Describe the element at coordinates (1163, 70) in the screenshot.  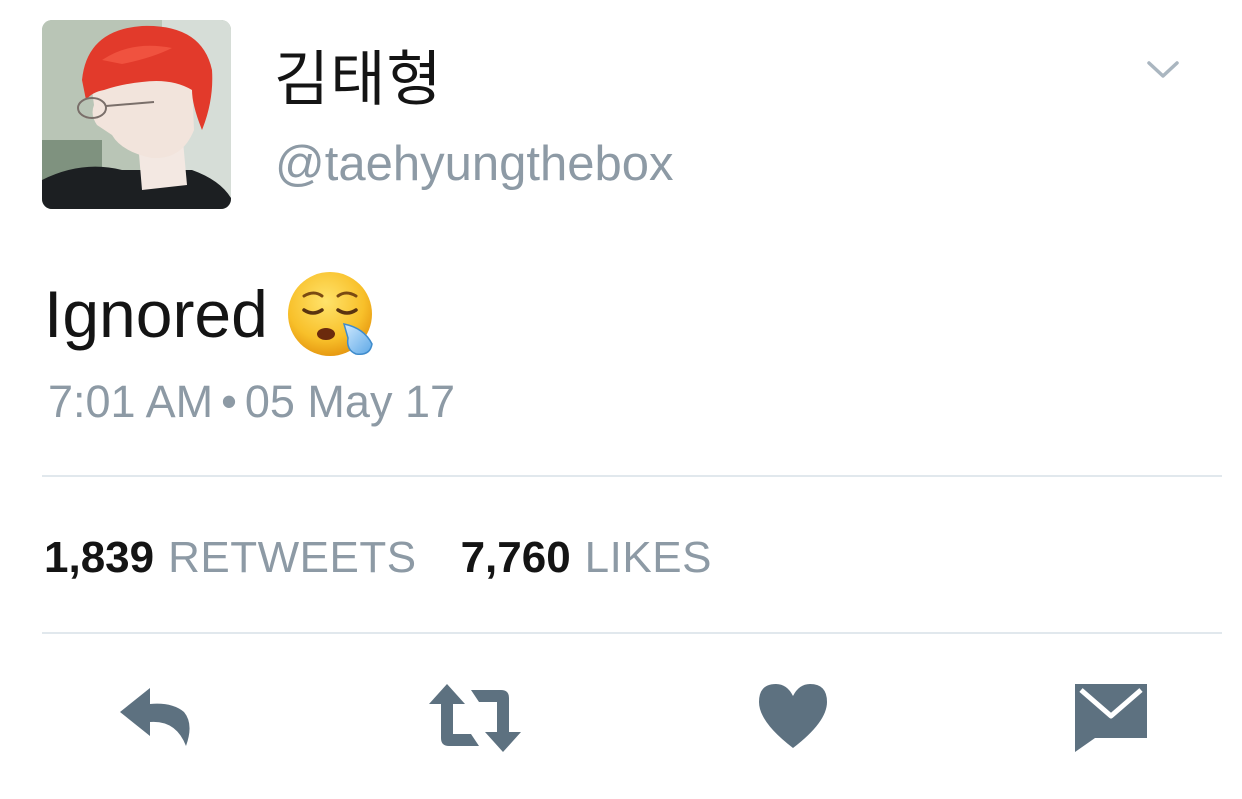
I see `chevron-down-icon` at that location.